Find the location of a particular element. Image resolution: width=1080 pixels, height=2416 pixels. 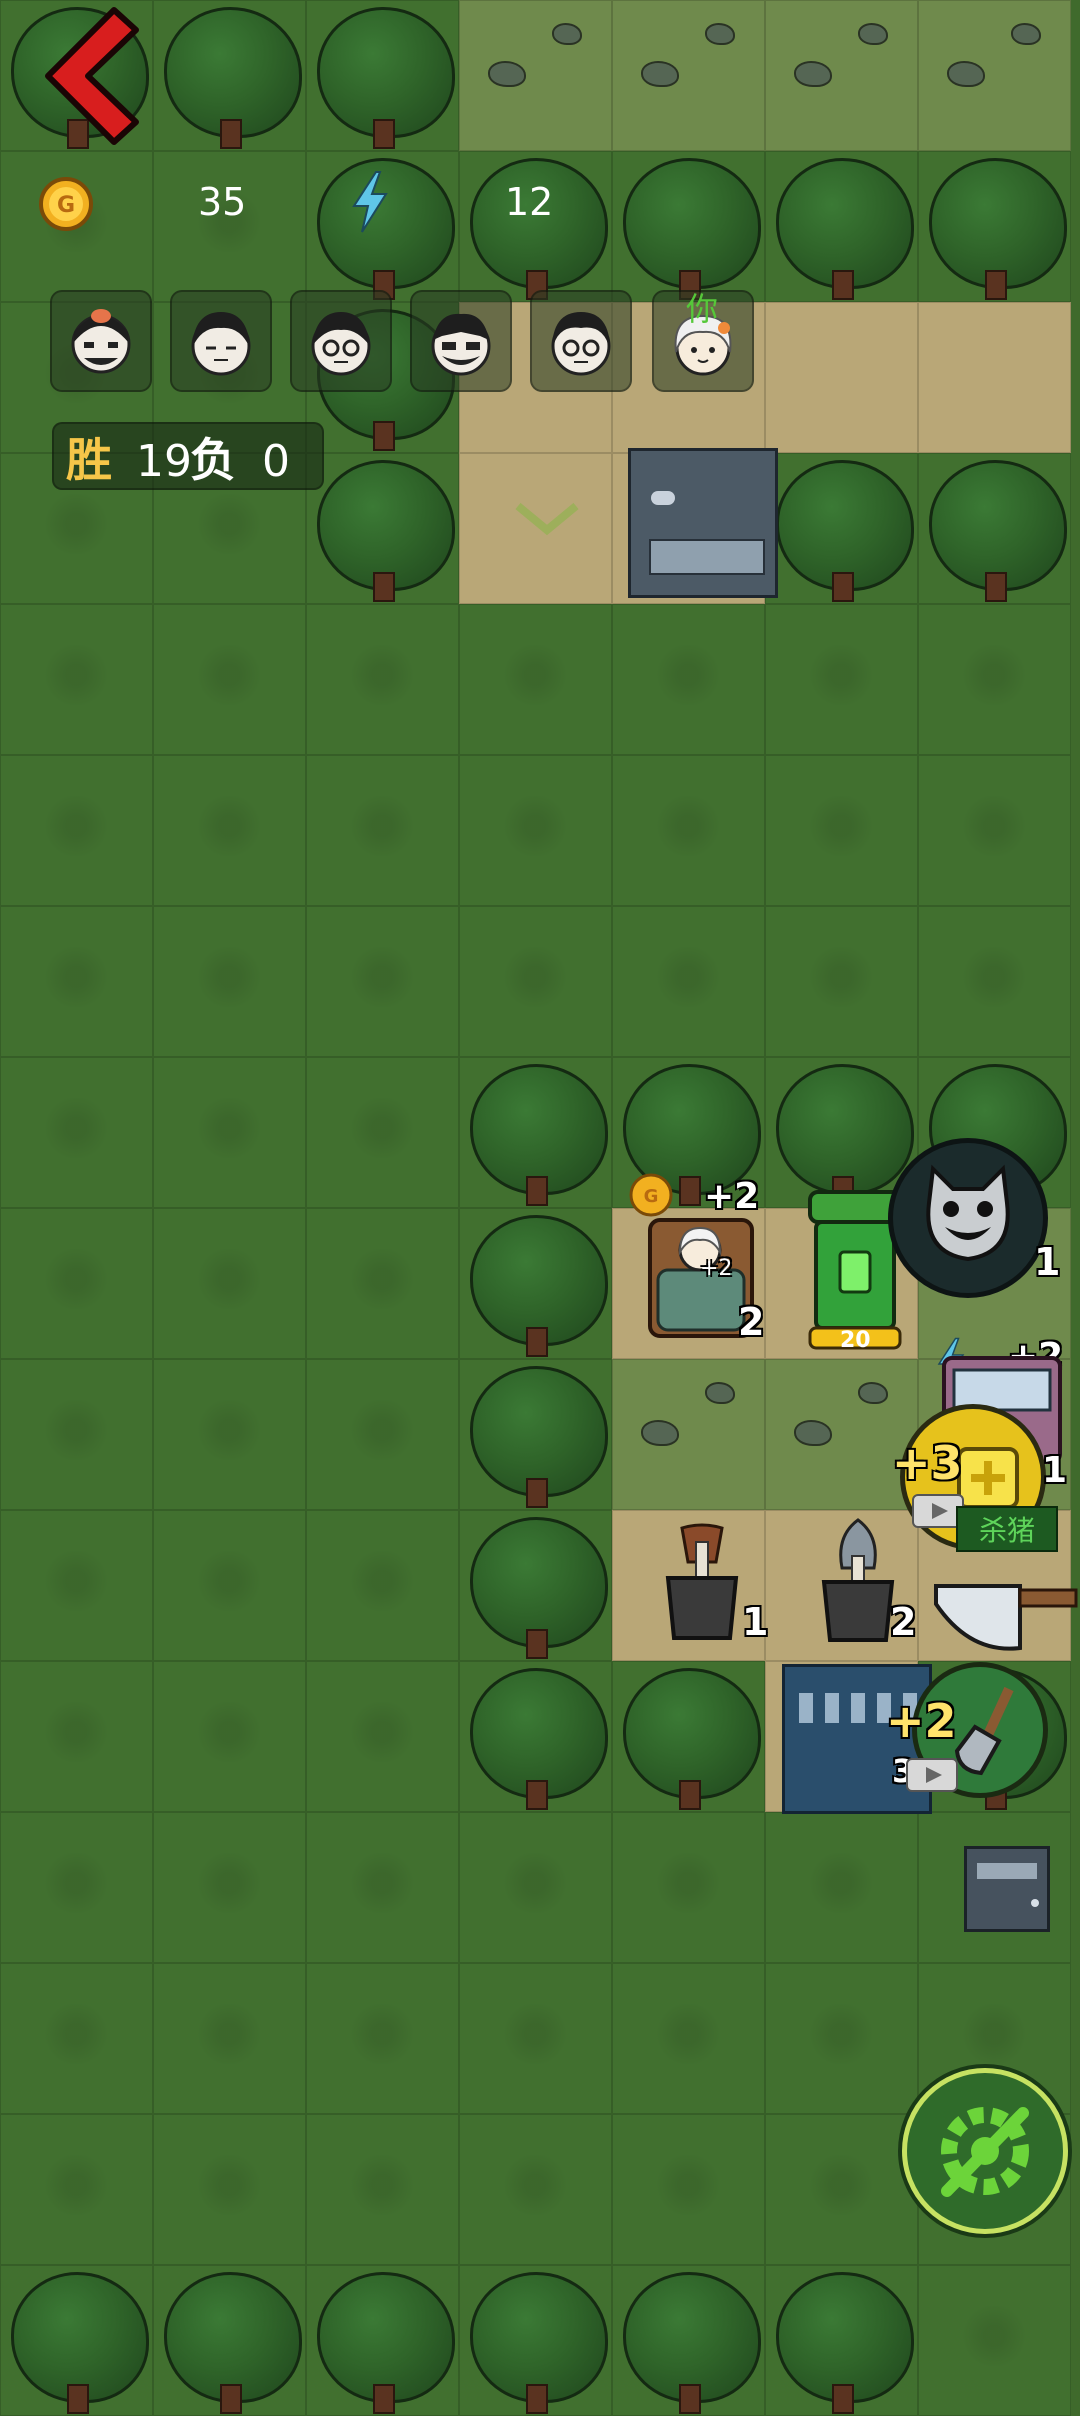

dirt-tile is located at coordinates (994, 377).